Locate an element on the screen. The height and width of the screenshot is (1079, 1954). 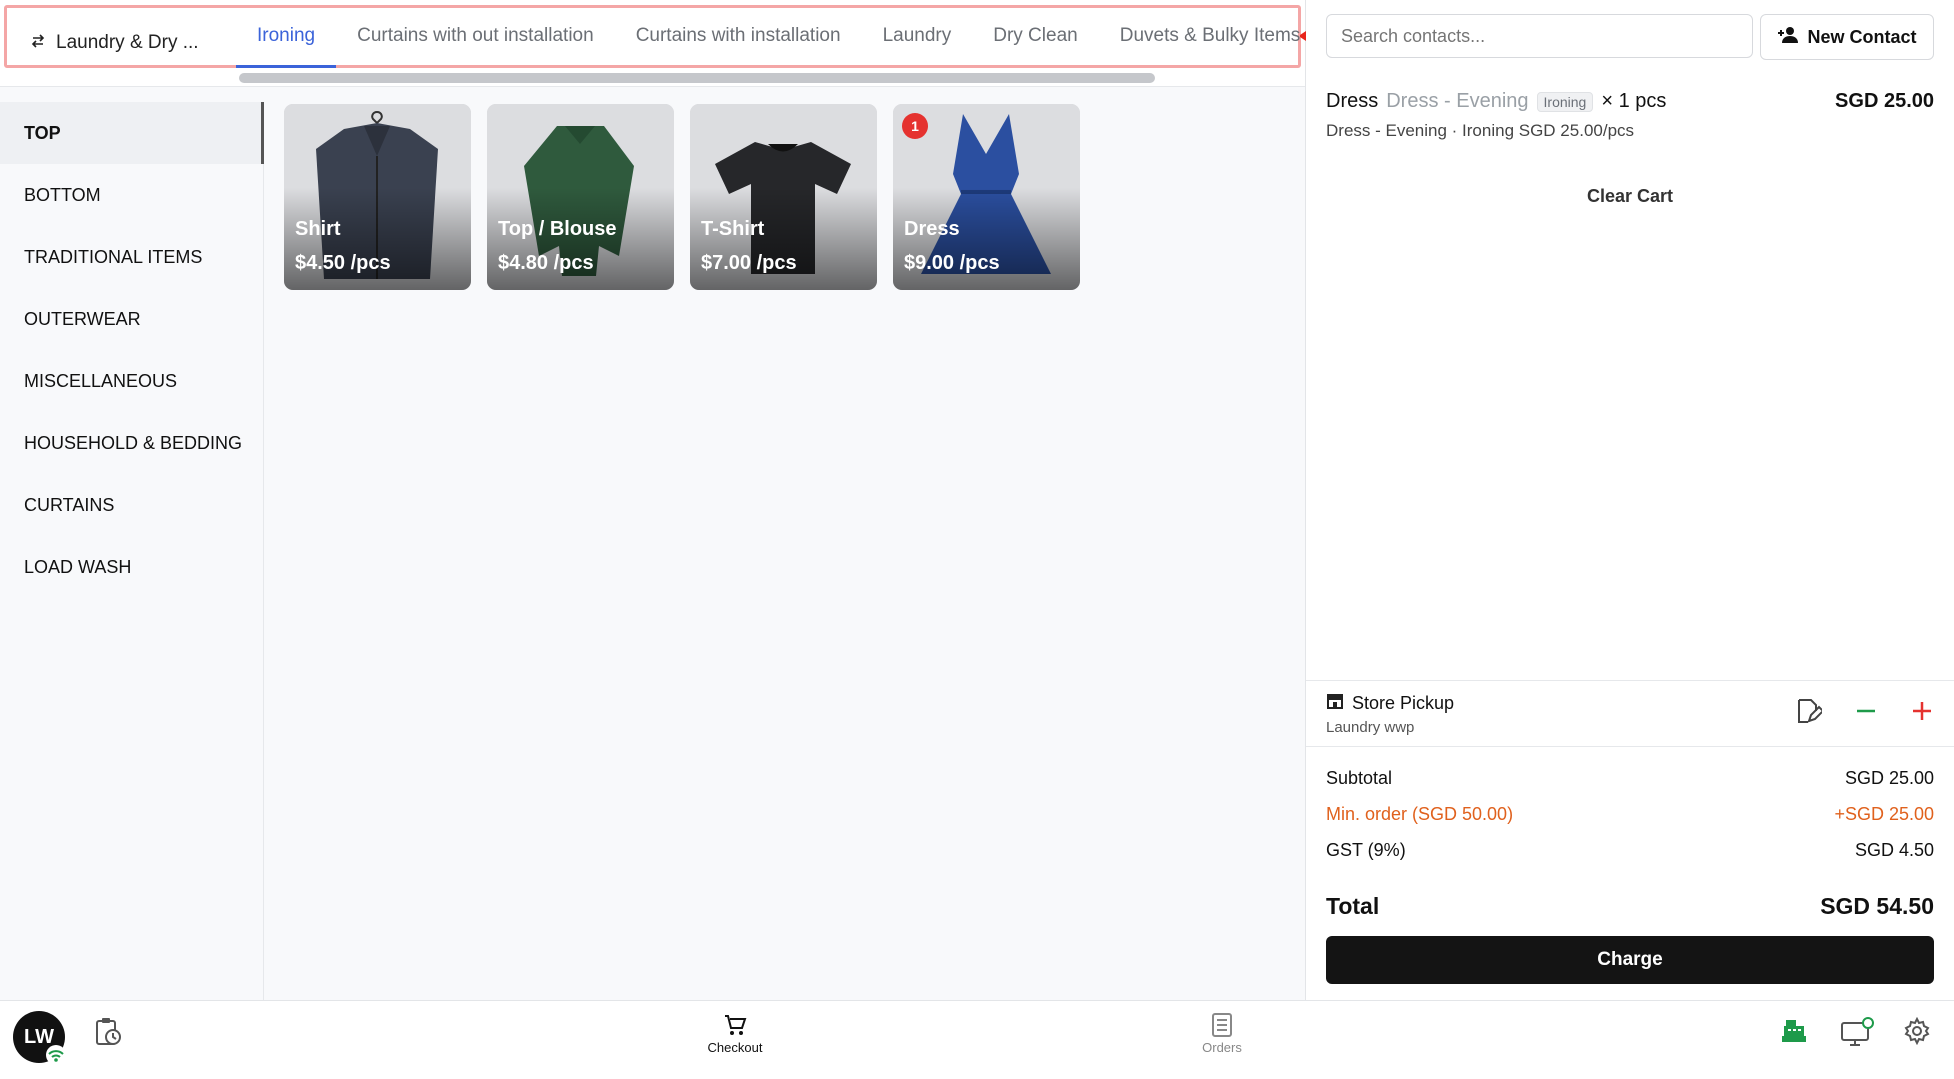
category-bottom: BOTTOM is located at coordinates (131, 195).